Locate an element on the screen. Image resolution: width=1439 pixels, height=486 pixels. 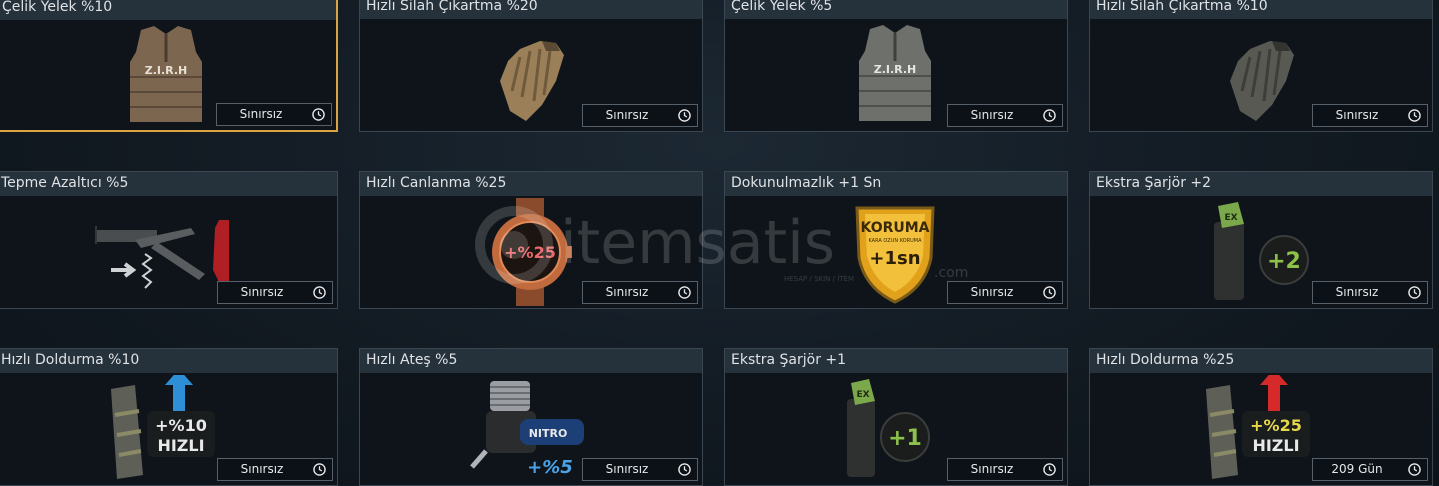
item-card: Tepme Azaltıcı %5 Sınırsız is located at coordinates (169, 240).